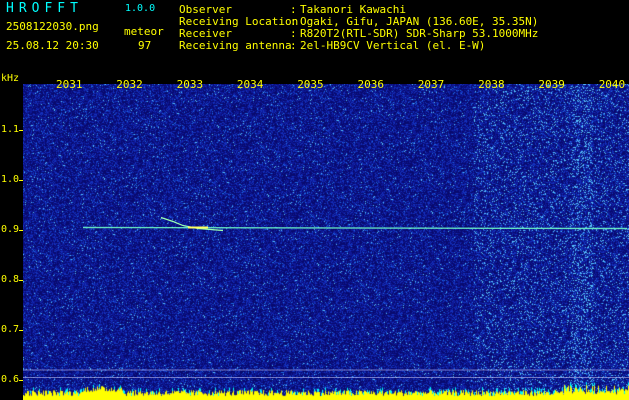 The image size is (629, 400). What do you see at coordinates (326, 373) in the screenshot?
I see `guide-layer` at bounding box center [326, 373].